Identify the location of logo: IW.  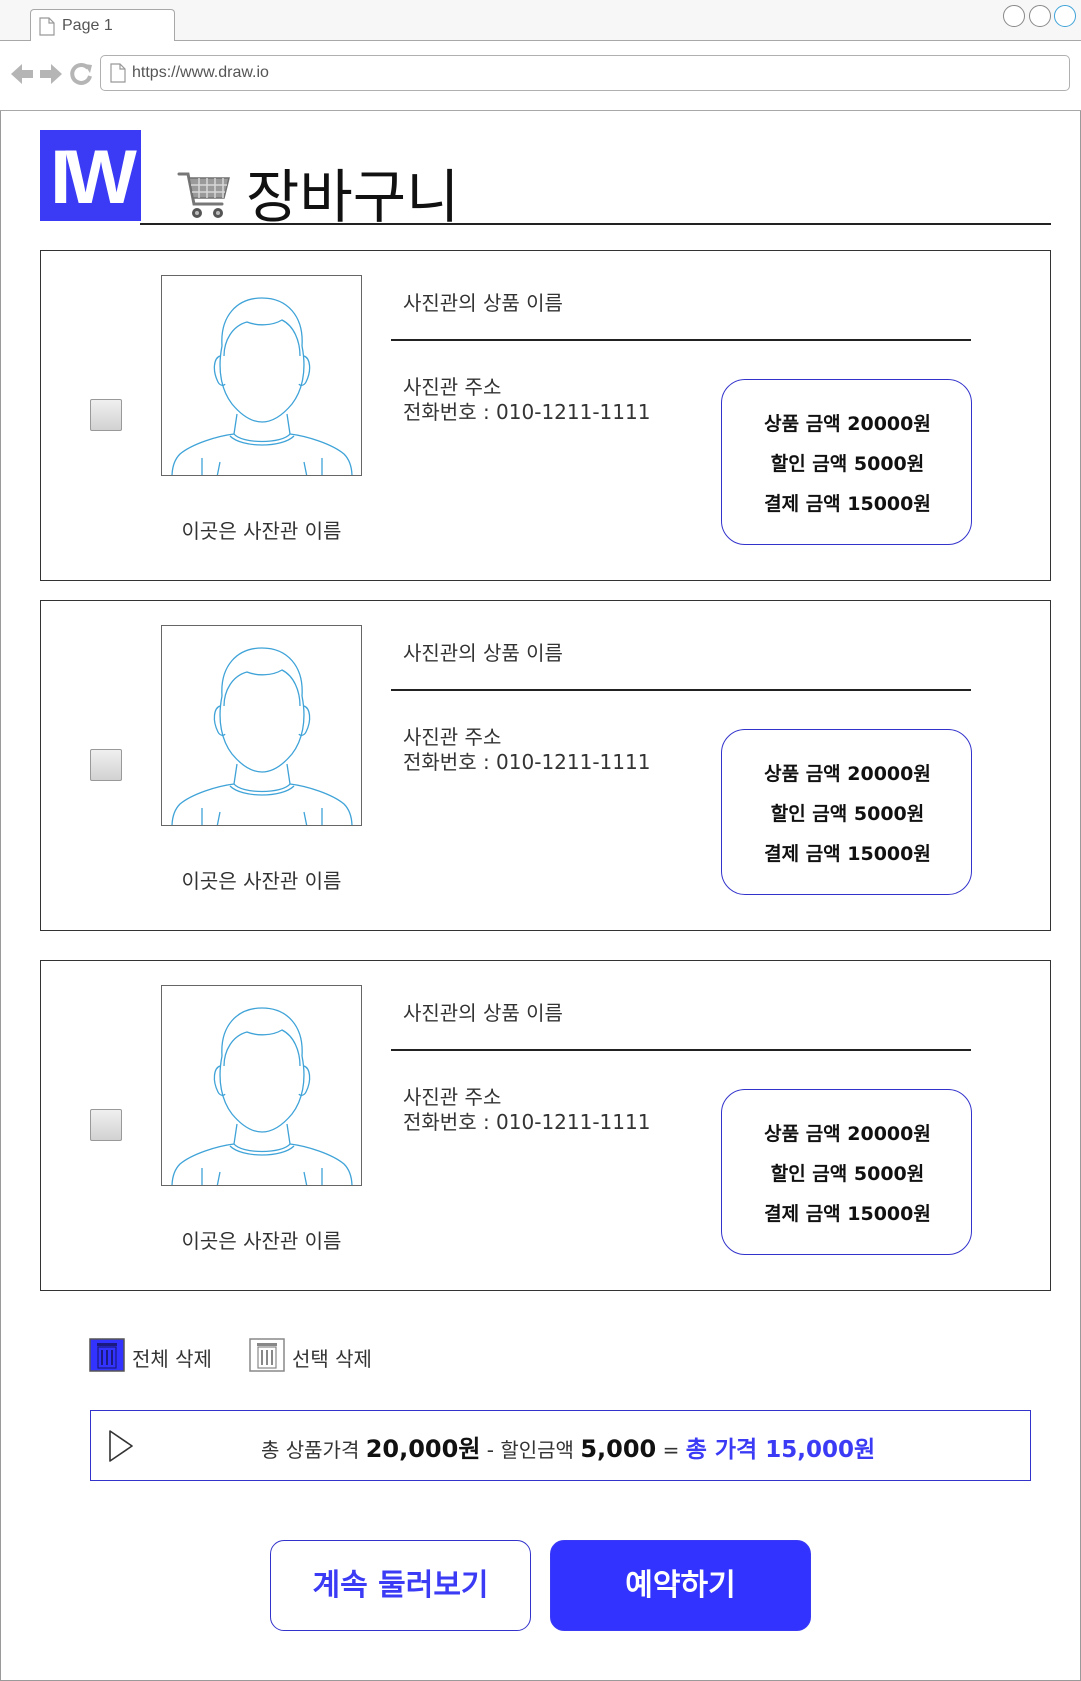
(90, 175).